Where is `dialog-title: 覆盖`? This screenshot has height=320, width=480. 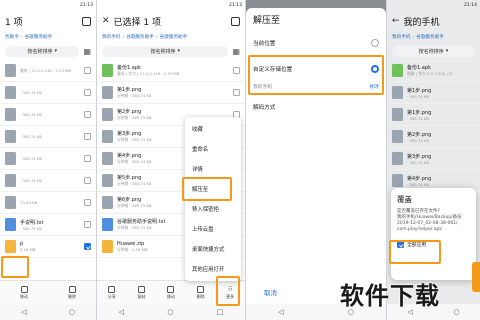 dialog-title: 覆盖 is located at coordinates (404, 199).